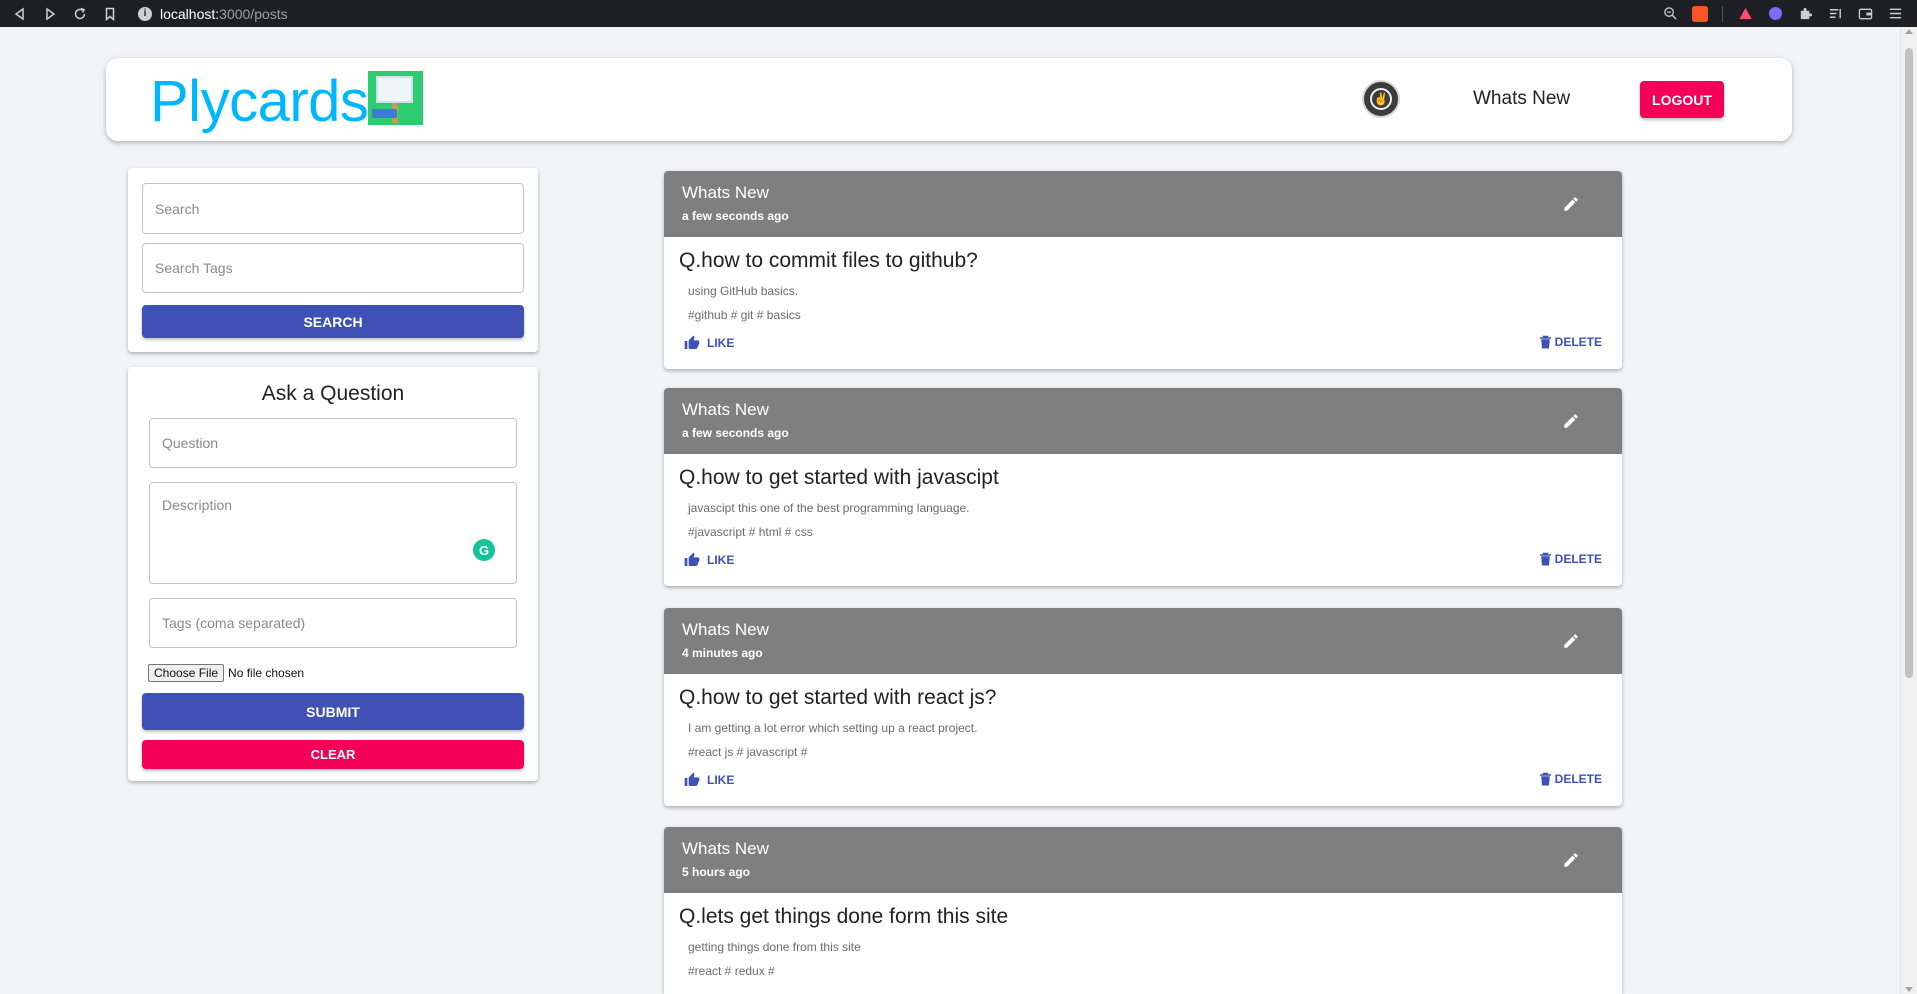 Image resolution: width=1917 pixels, height=994 pixels. Describe the element at coordinates (838, 697) in the screenshot. I see `post-question: Q.how to get started with react js?` at that location.